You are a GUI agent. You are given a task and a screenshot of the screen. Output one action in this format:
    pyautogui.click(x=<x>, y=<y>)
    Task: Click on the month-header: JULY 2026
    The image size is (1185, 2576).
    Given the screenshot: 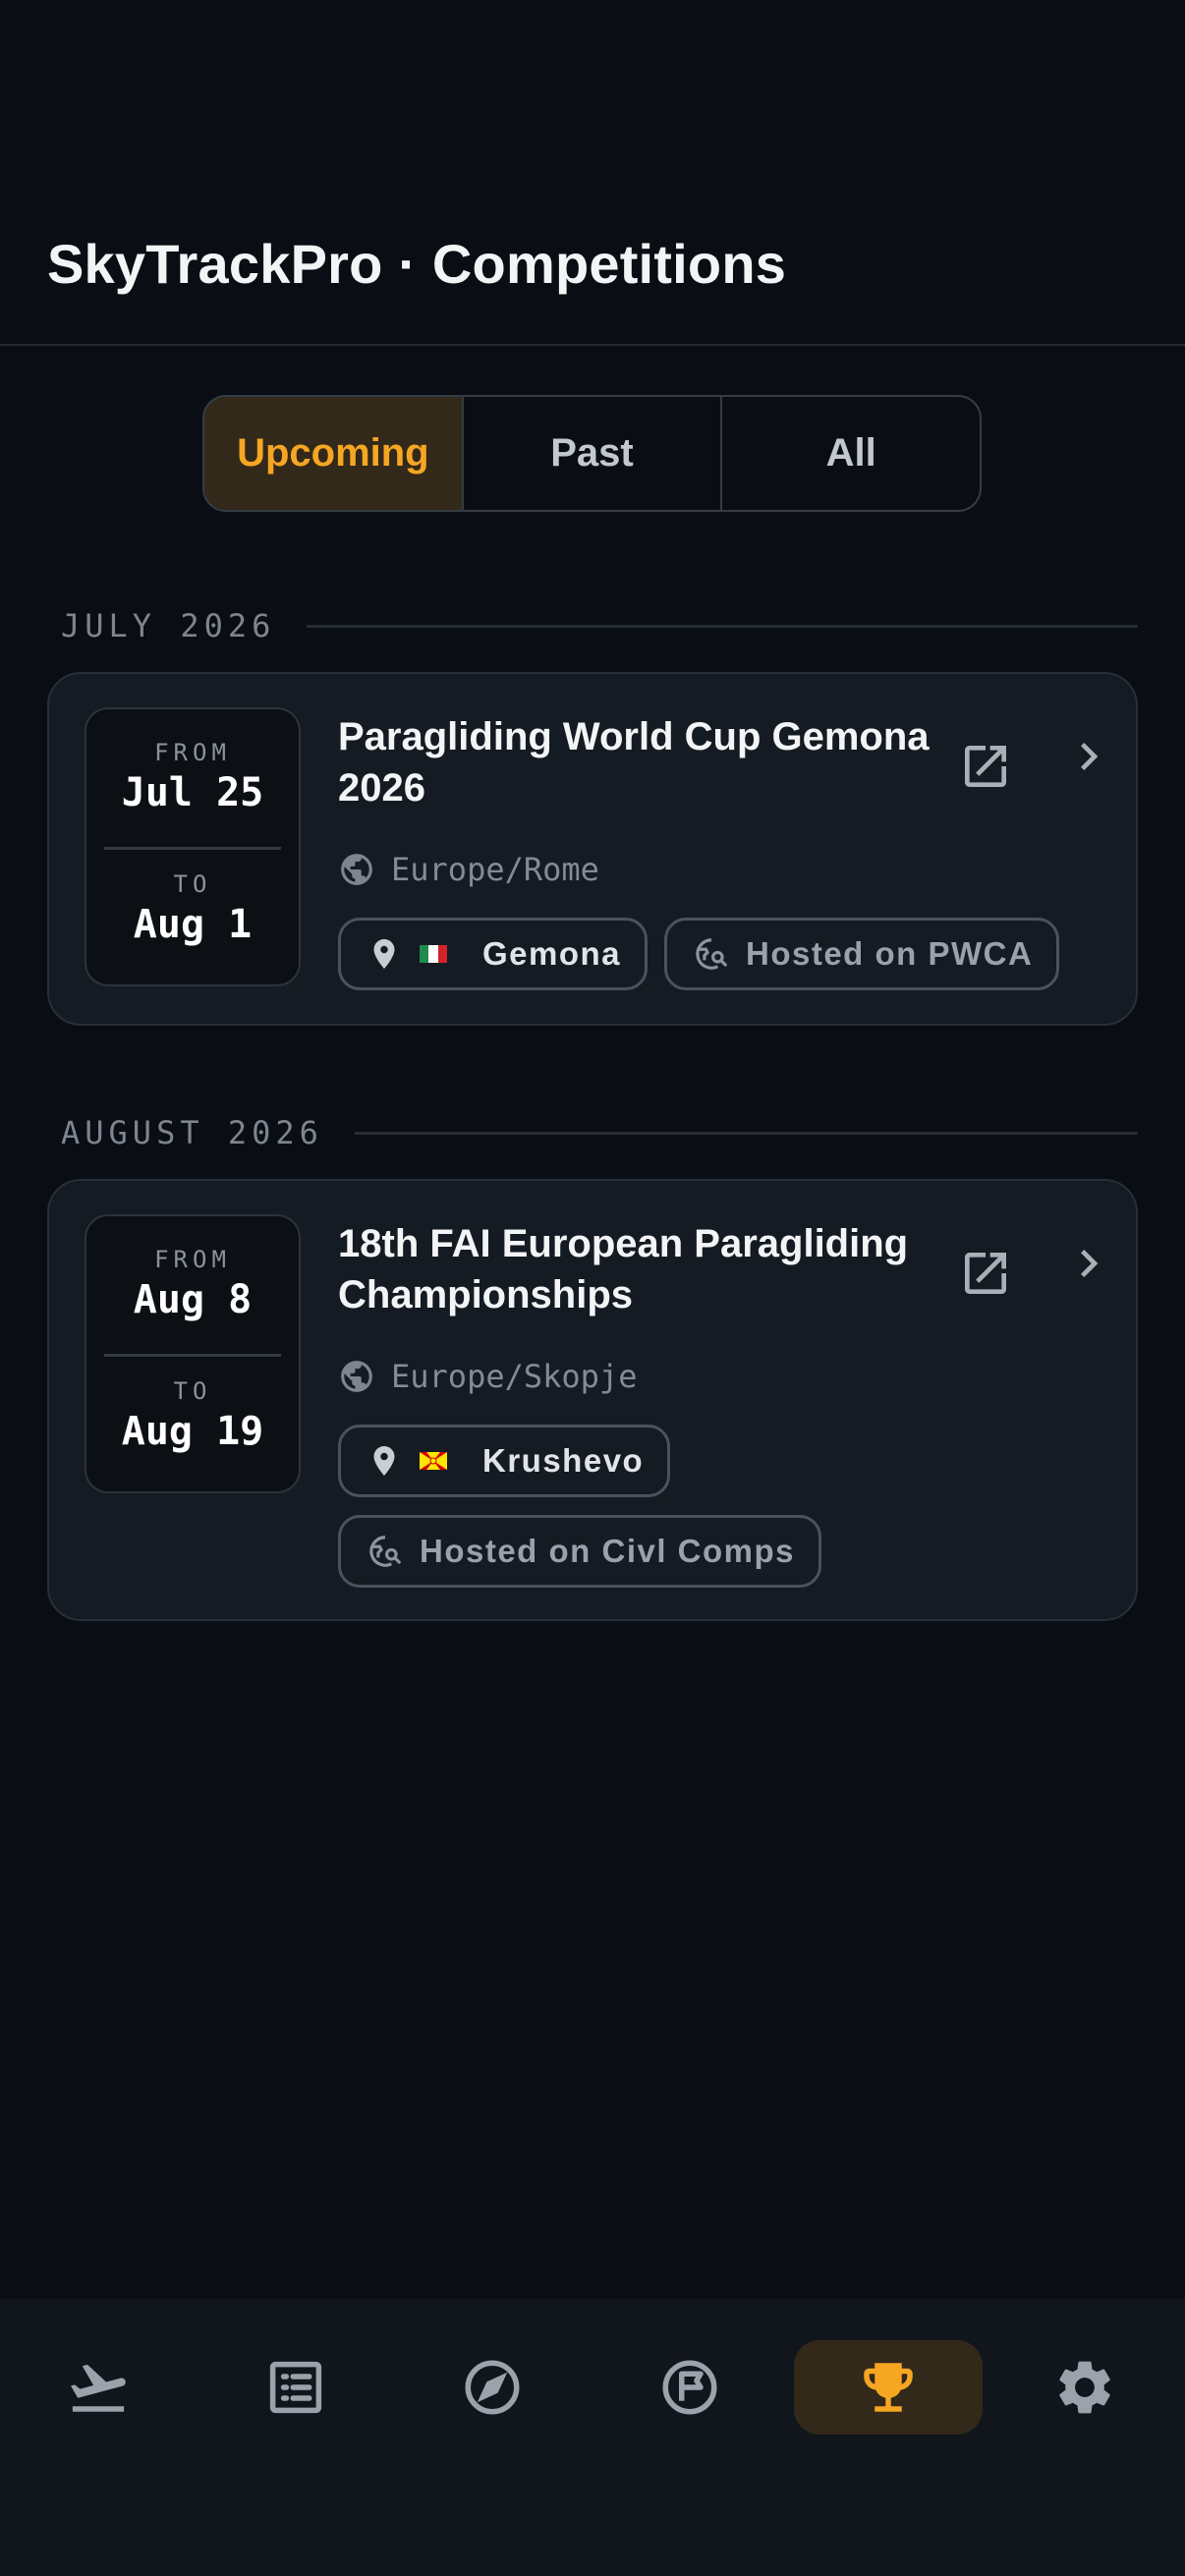 What is the action you would take?
    pyautogui.click(x=600, y=625)
    